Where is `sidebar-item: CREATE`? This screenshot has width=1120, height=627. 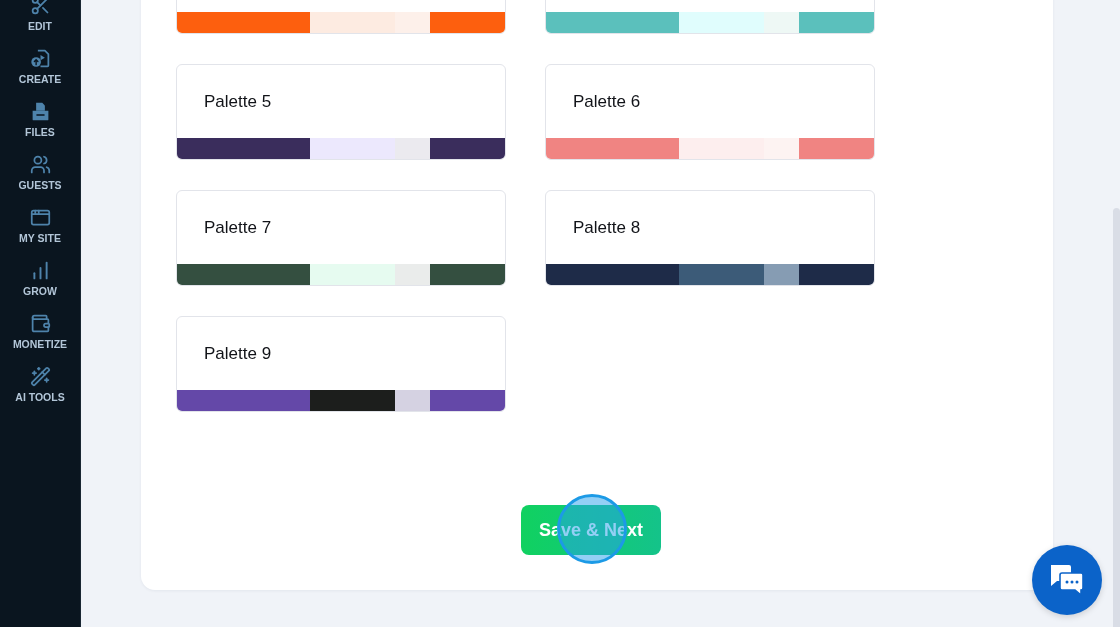
sidebar-item: CREATE is located at coordinates (40, 67).